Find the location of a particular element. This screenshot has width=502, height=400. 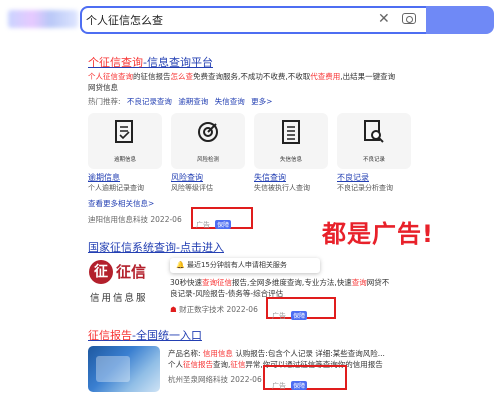

result-snippet: 30秒快速查询征信报告,全网多维度查询,专业方法,快速查询网贷不 is located at coordinates (280, 282).